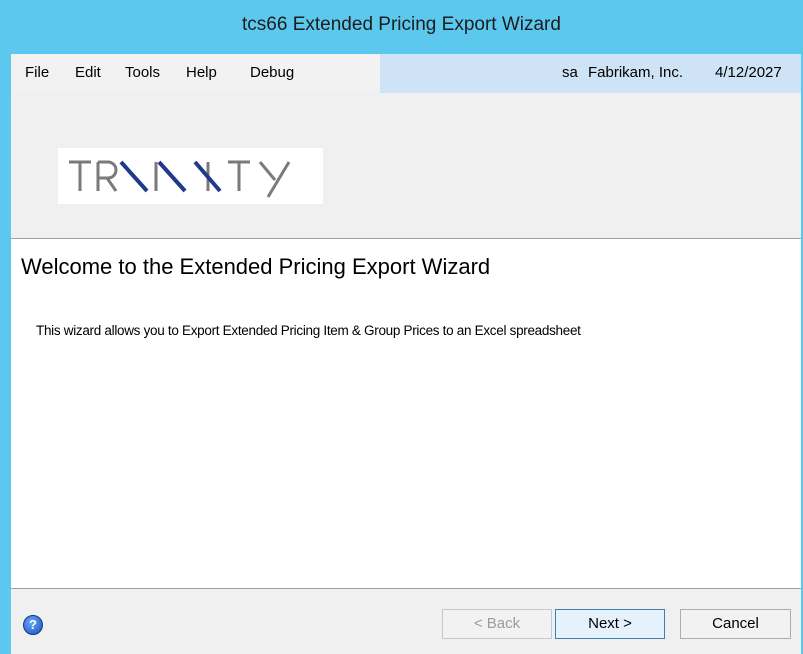 The image size is (803, 654). What do you see at coordinates (610, 624) in the screenshot?
I see `next-button: Next >` at bounding box center [610, 624].